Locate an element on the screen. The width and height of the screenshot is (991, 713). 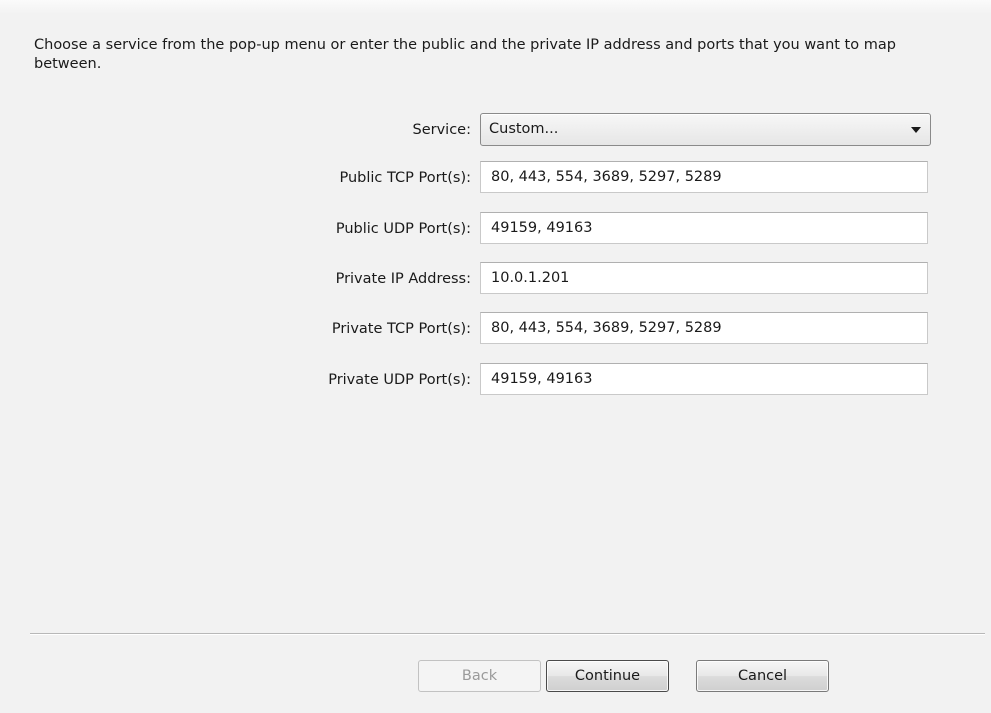
private-ip-label: Private IP Address: is located at coordinates (403, 279).